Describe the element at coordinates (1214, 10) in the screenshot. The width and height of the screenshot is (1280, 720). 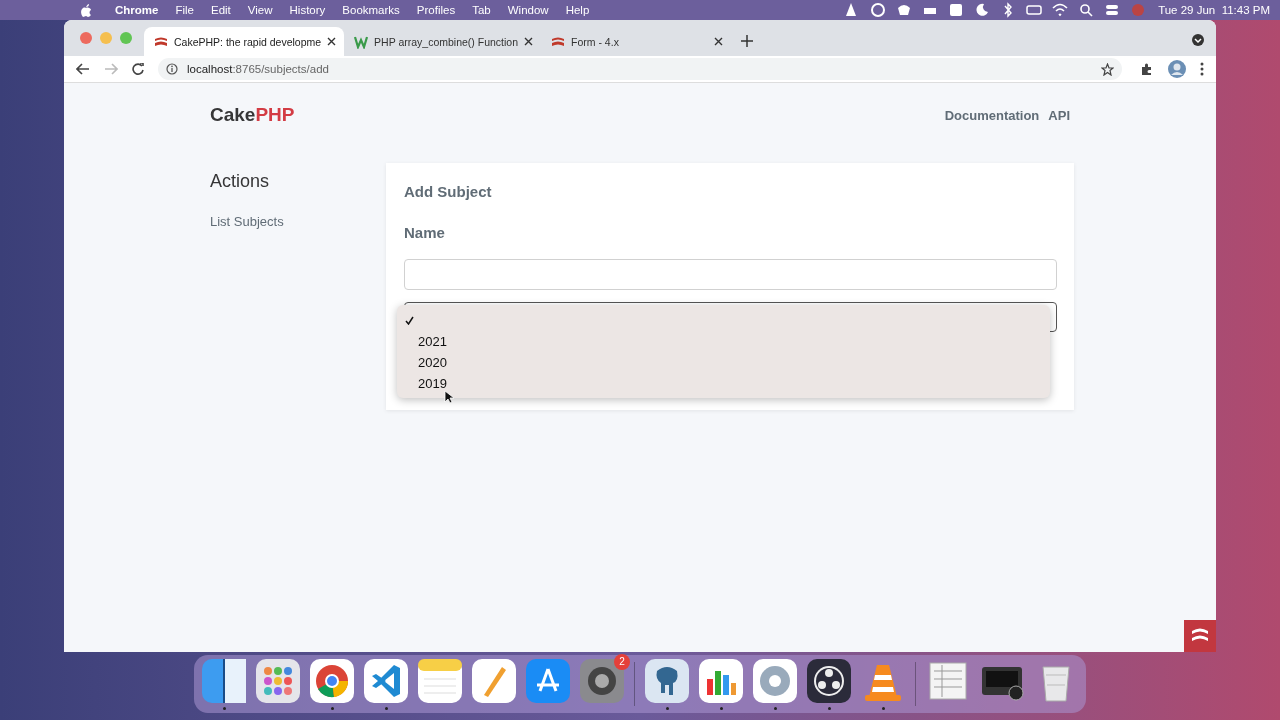
I see `clock: Tue 29 Jun 11:43 PM` at that location.